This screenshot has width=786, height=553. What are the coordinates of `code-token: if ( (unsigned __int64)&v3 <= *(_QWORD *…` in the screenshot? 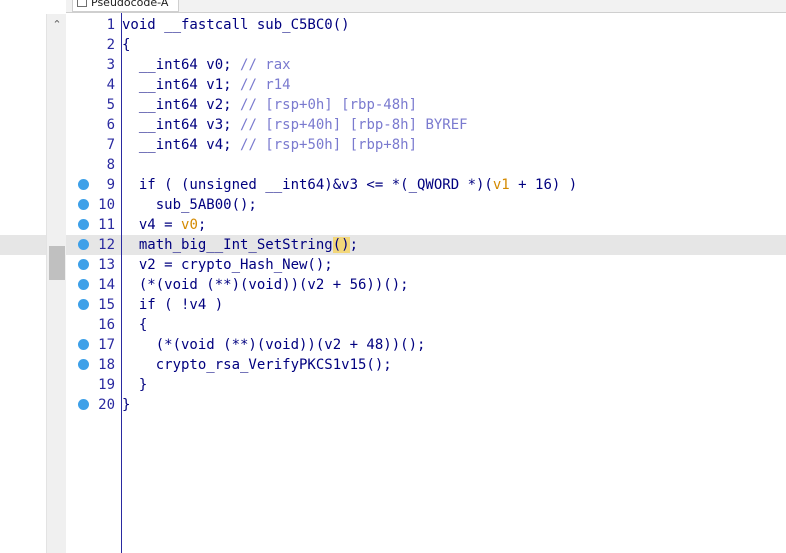 It's located at (307, 185).